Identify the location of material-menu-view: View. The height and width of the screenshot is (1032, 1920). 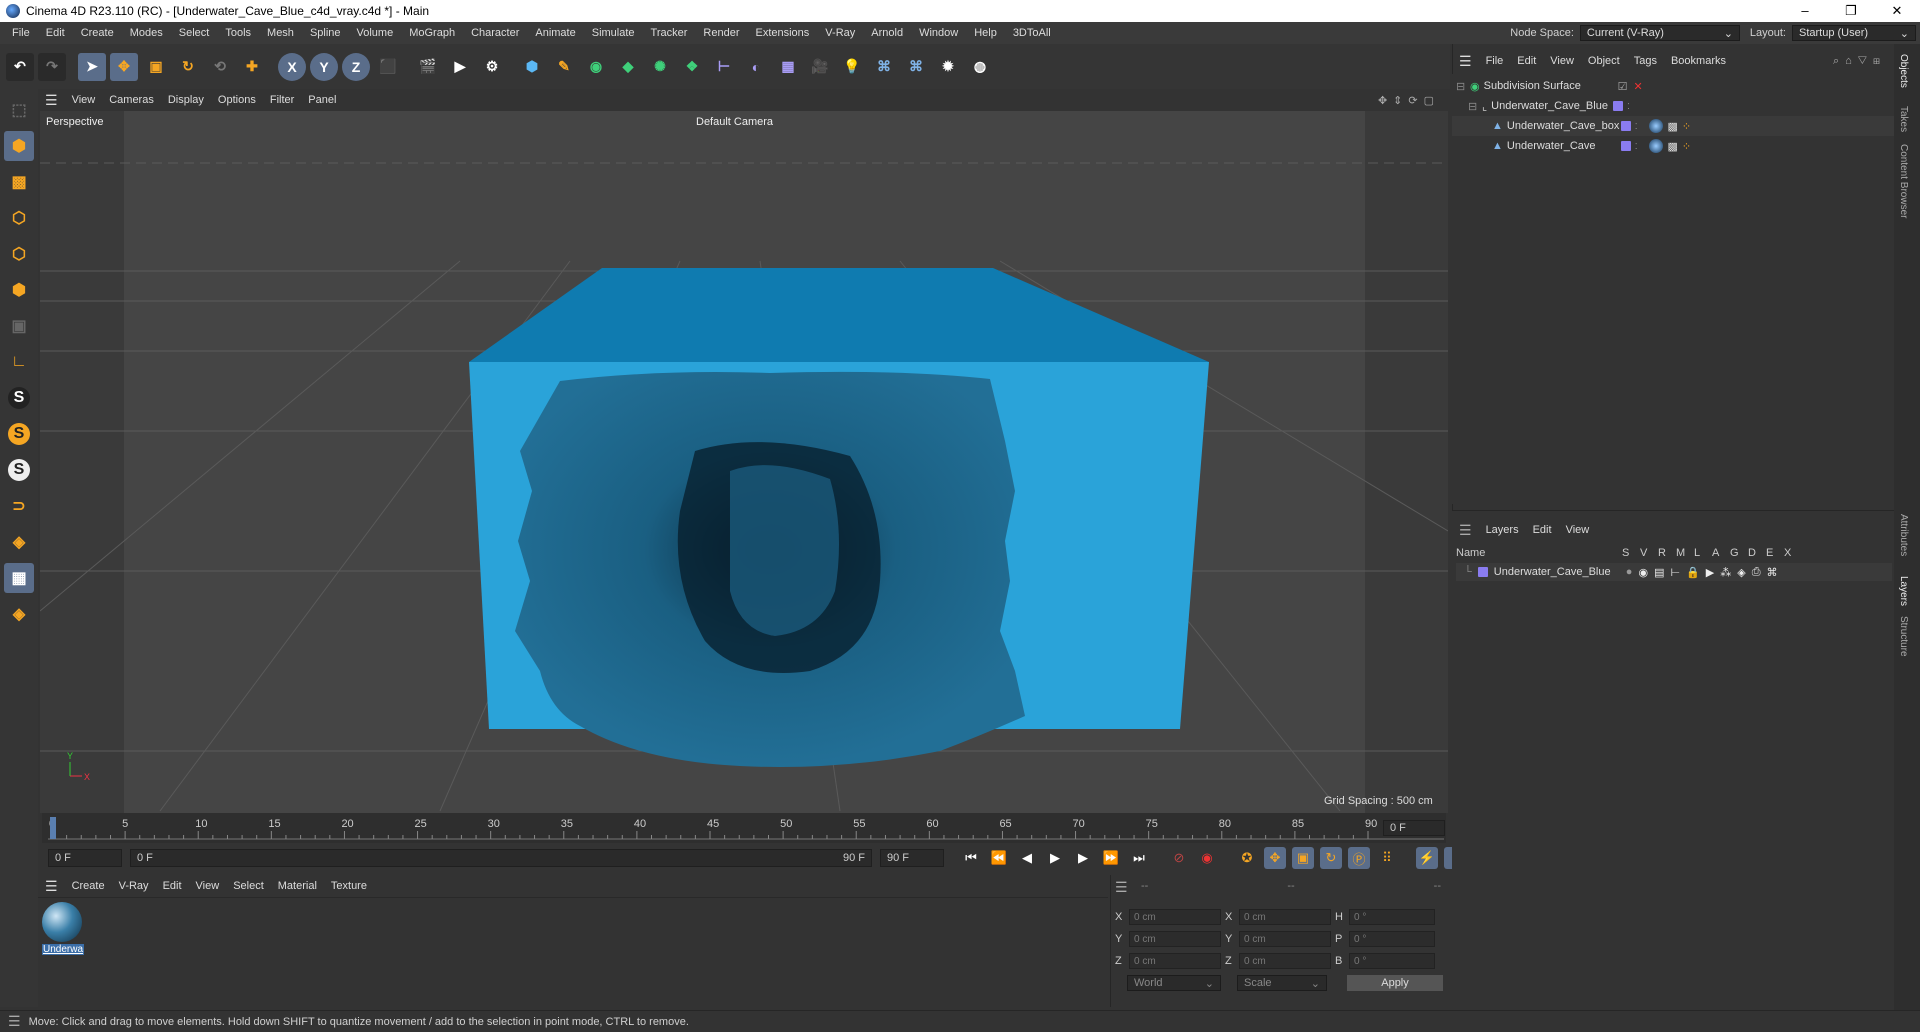
(208, 886).